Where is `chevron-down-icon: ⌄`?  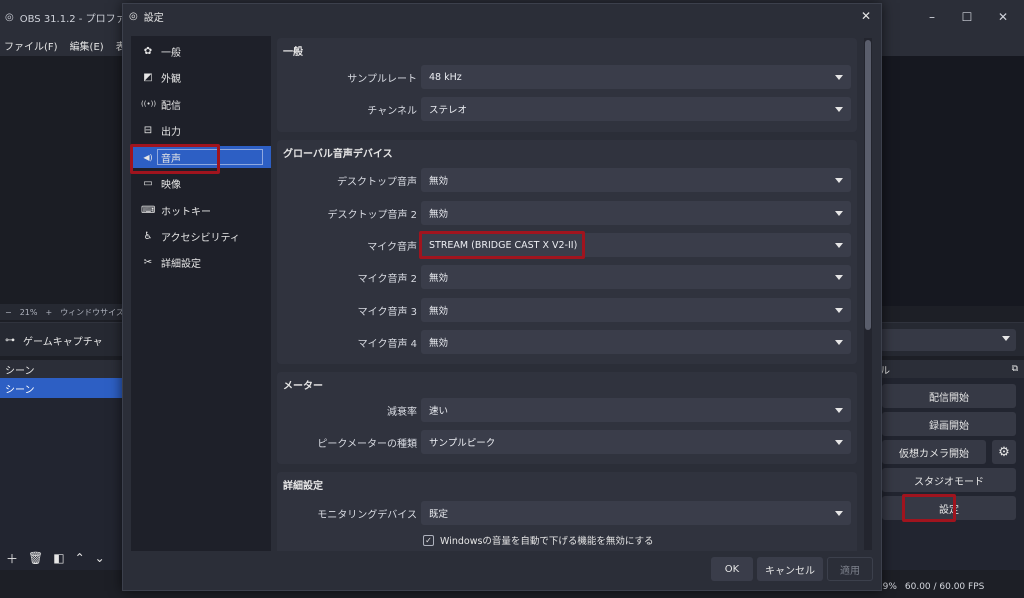 chevron-down-icon: ⌄ is located at coordinates (100, 558).